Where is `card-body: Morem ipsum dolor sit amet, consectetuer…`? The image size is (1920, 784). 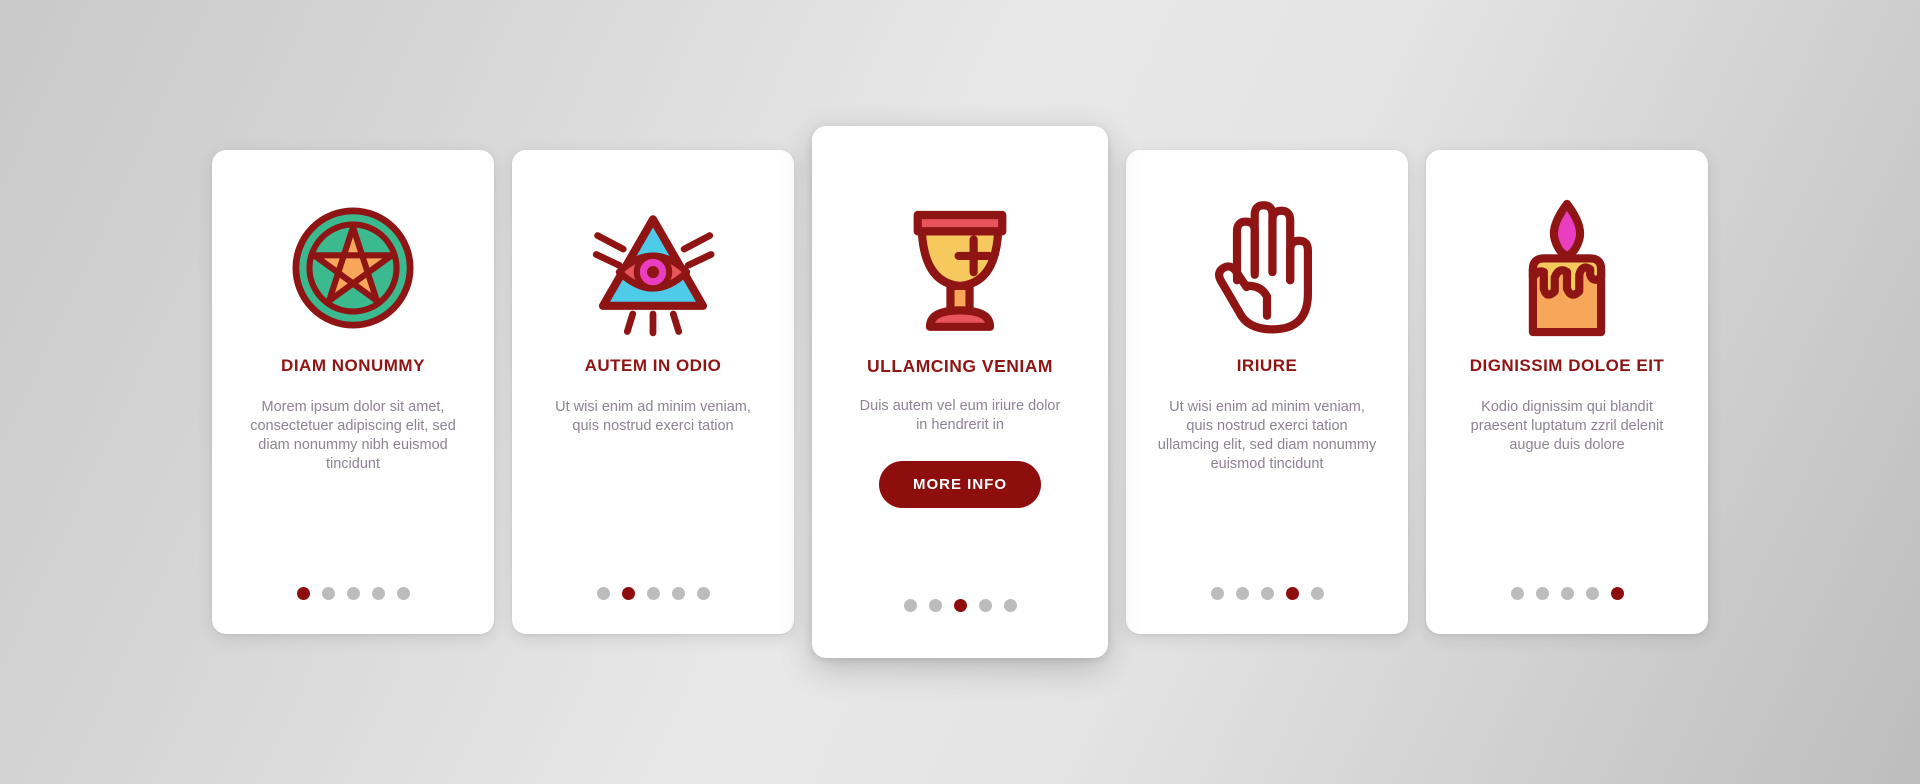
card-body: Morem ipsum dolor sit amet, consectetuer… is located at coordinates (353, 435).